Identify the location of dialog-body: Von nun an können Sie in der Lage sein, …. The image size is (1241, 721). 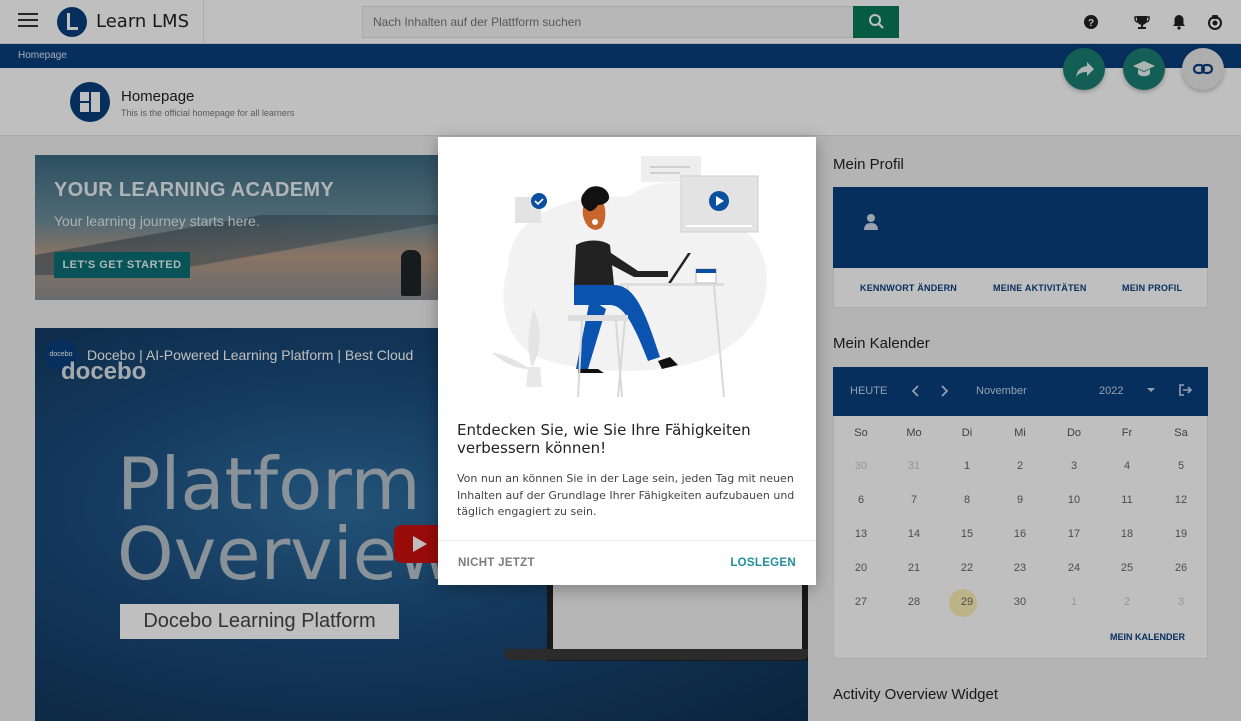
(626, 495).